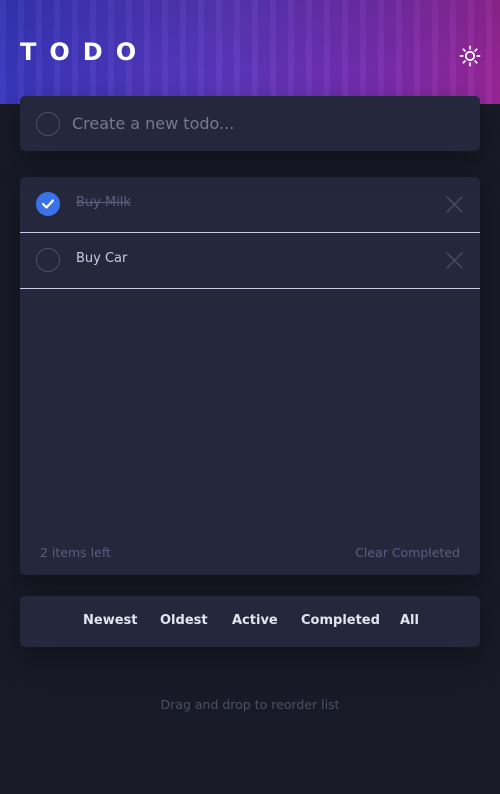 The image size is (500, 794). Describe the element at coordinates (250, 704) in the screenshot. I see `reorder-hint: Drag and drop to reorder list` at that location.